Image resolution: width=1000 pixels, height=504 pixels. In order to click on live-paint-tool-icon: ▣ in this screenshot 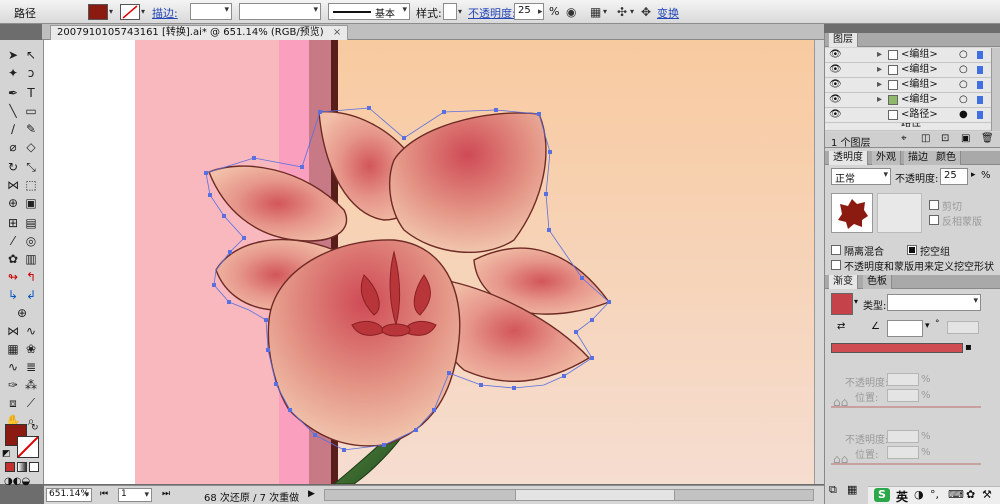, I will do `click(31, 203)`.